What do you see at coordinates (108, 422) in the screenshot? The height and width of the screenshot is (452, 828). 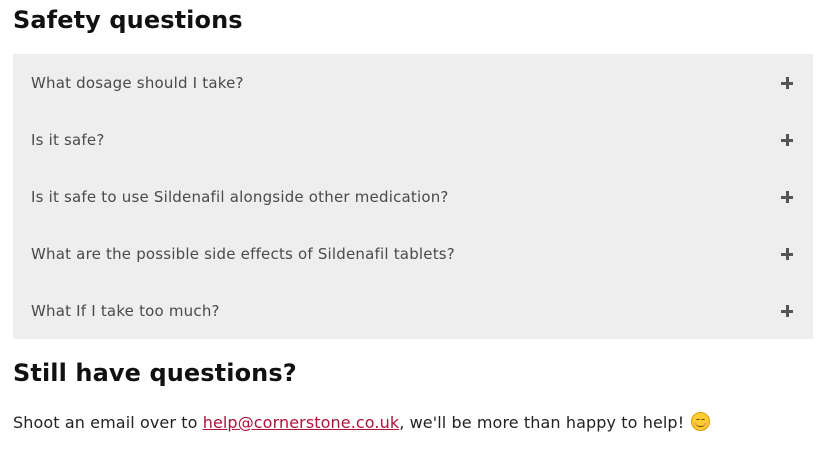 I see `contact-text-before: Shoot an email over to` at bounding box center [108, 422].